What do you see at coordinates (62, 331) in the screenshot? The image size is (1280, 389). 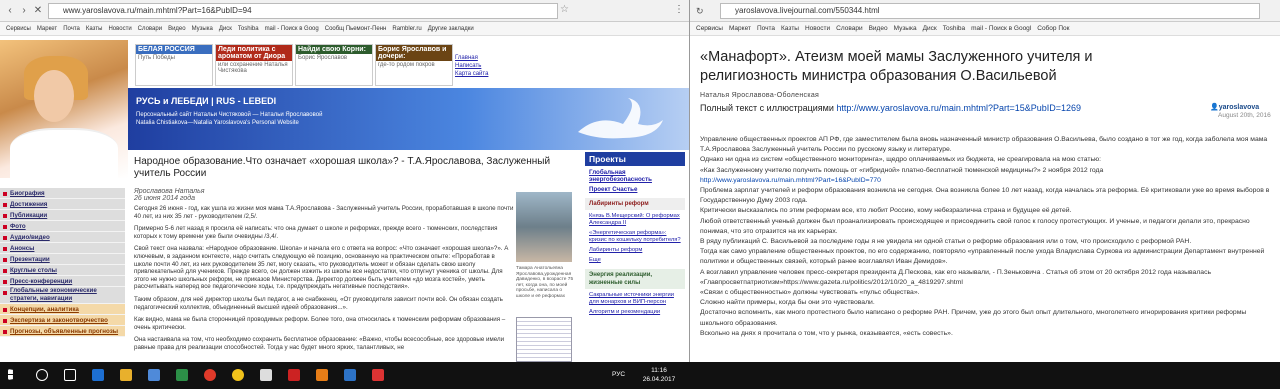 I see `sidebar-item: Прогнозы, объявленные прогнозы` at bounding box center [62, 331].